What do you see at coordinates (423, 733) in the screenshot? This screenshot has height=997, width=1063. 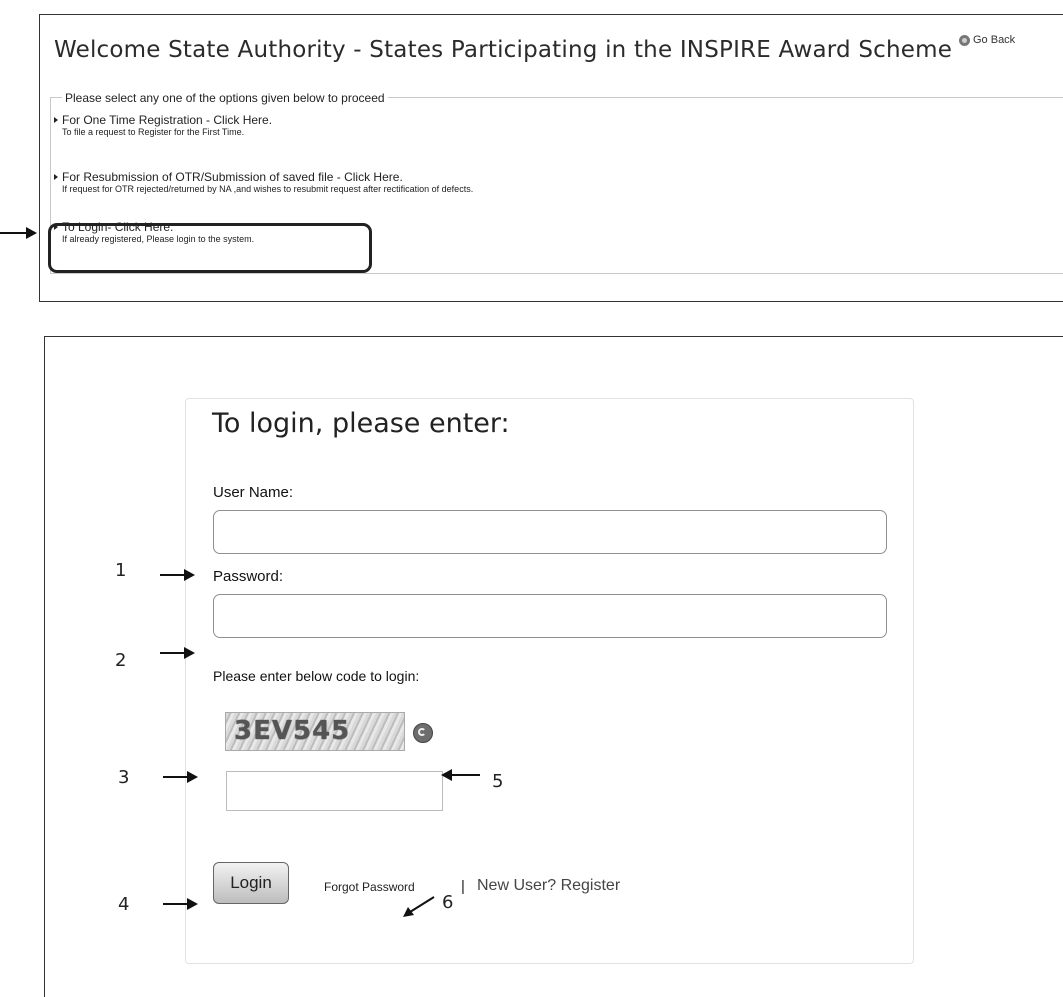 I see `refresh-icon` at bounding box center [423, 733].